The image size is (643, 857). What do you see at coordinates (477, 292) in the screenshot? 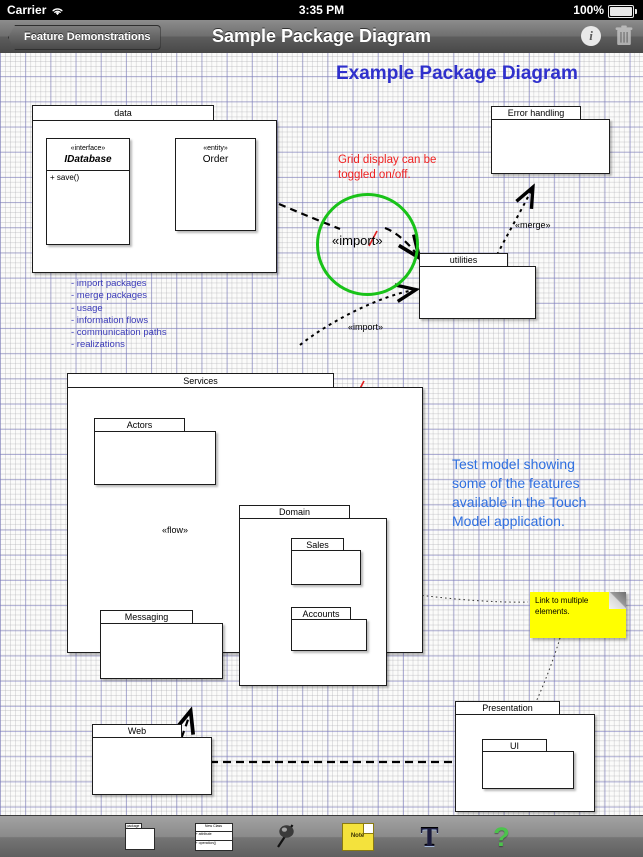
I see `package-utilities-body` at bounding box center [477, 292].